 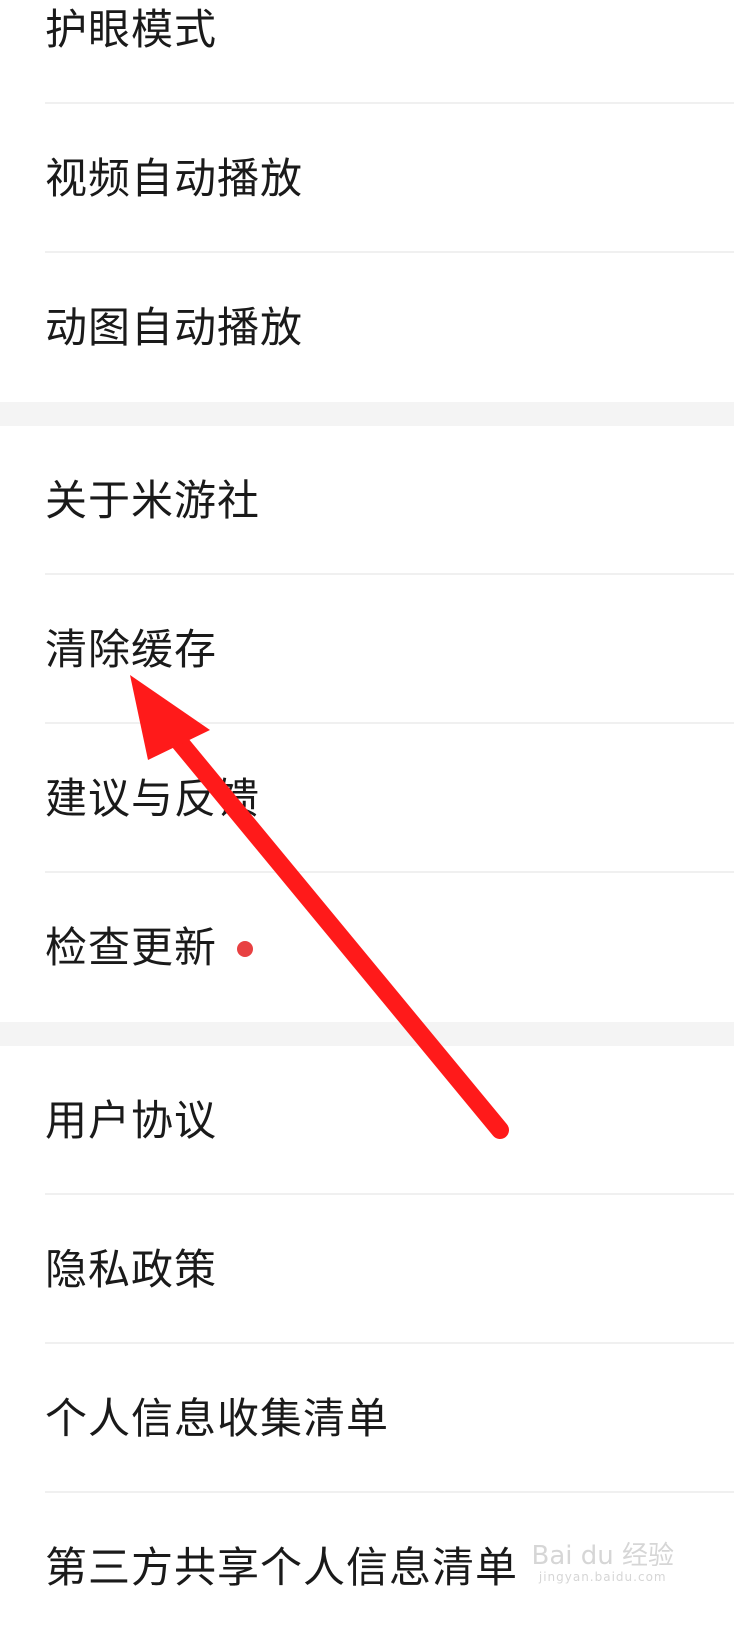 I want to click on update-badge-dot, so click(x=245, y=948).